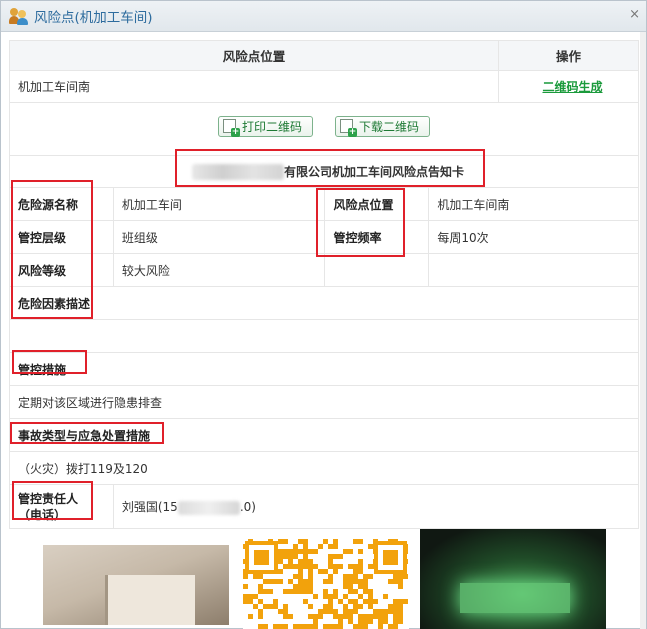 Image resolution: width=647 pixels, height=629 pixels. What do you see at coordinates (219, 270) in the screenshot?
I see `risk-level-value: 较大风险` at bounding box center [219, 270].